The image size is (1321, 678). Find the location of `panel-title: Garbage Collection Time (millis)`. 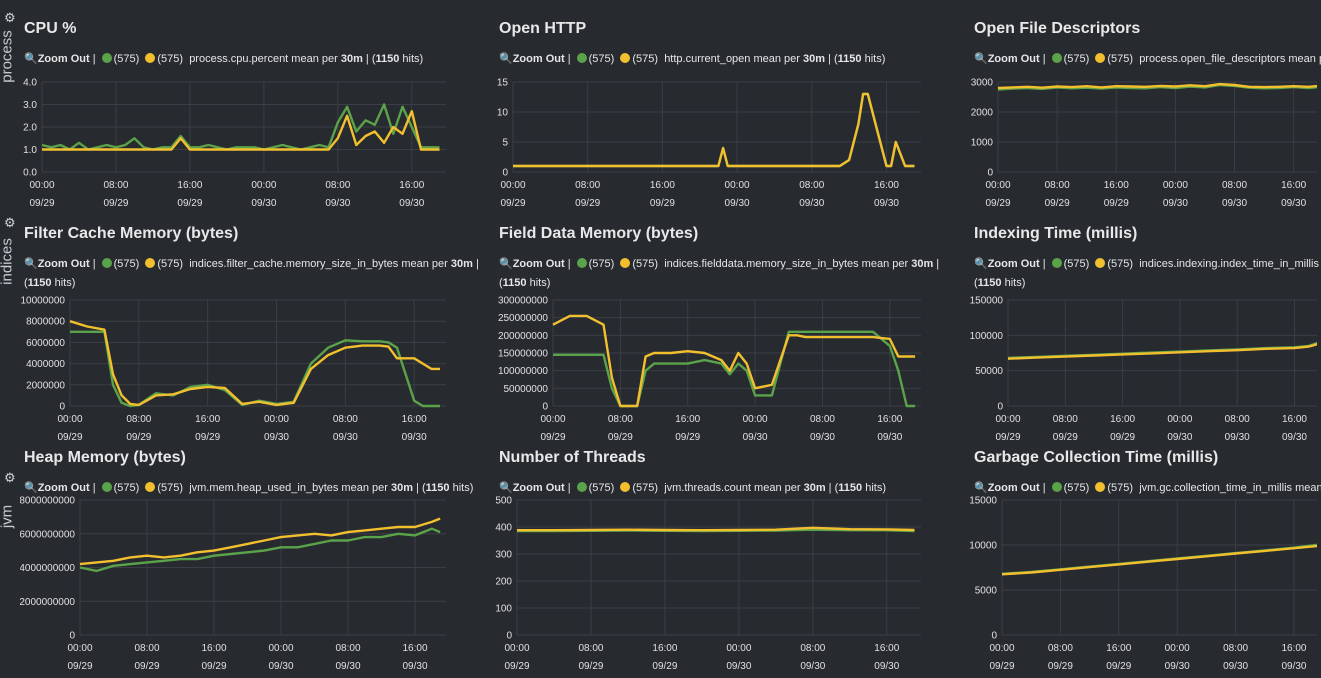

panel-title: Garbage Collection Time (millis) is located at coordinates (1096, 457).